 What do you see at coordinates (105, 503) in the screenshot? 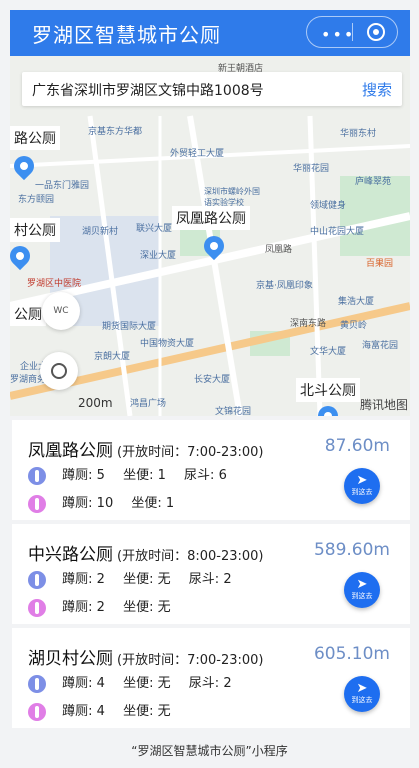
I see `squat-count: 10` at bounding box center [105, 503].